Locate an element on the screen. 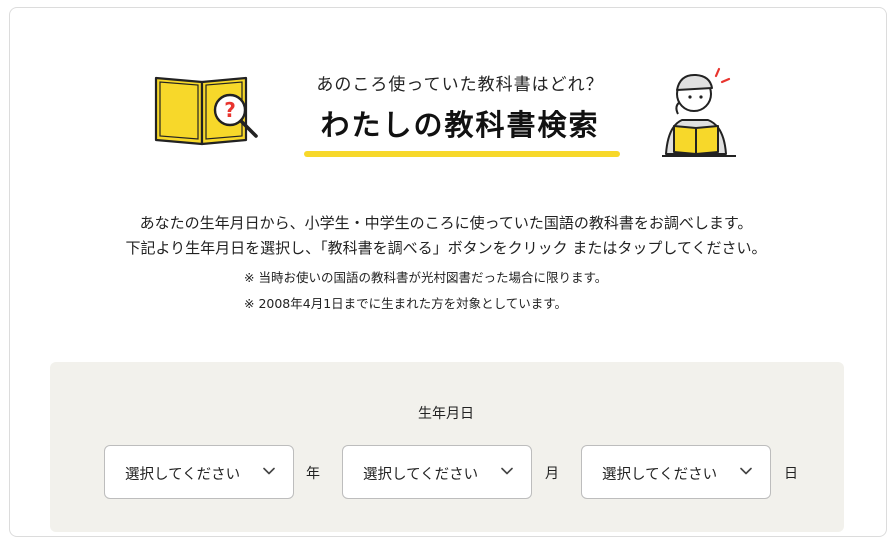 This screenshot has height=537, width=892. day-unit: 日 is located at coordinates (791, 474).